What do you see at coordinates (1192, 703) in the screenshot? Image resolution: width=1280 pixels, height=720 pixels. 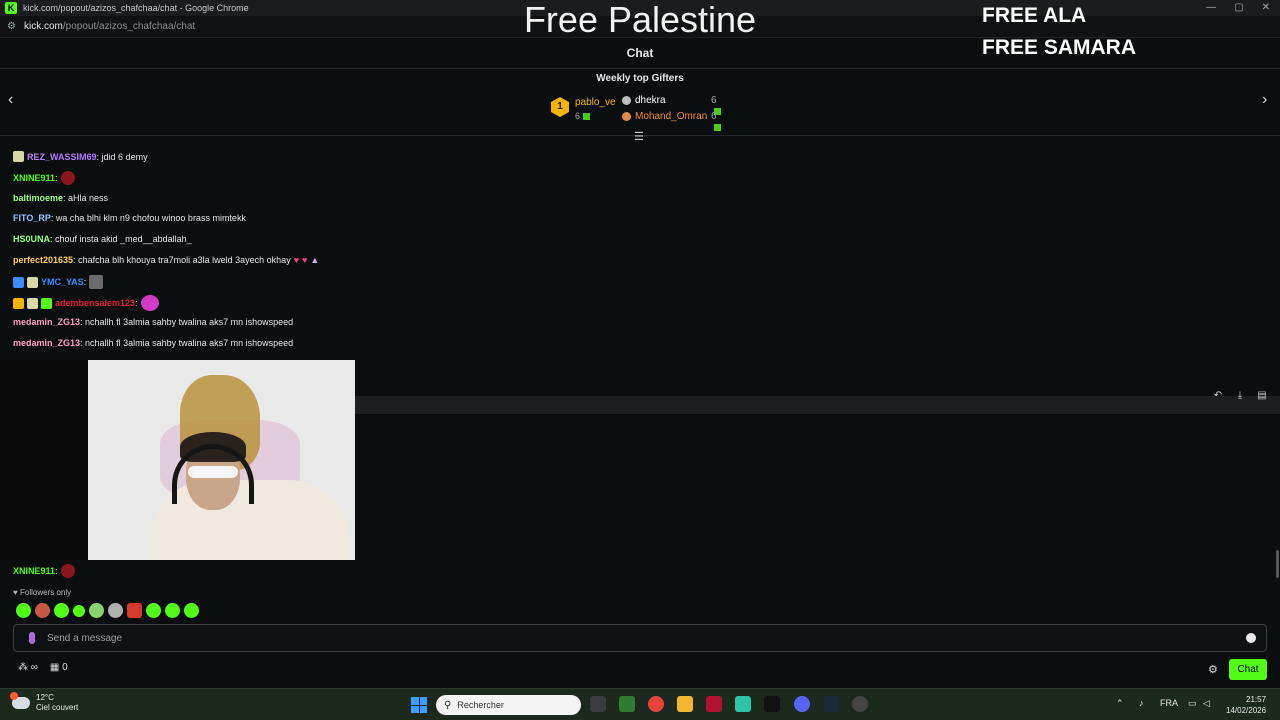 I see `network-icon: ▭` at bounding box center [1192, 703].